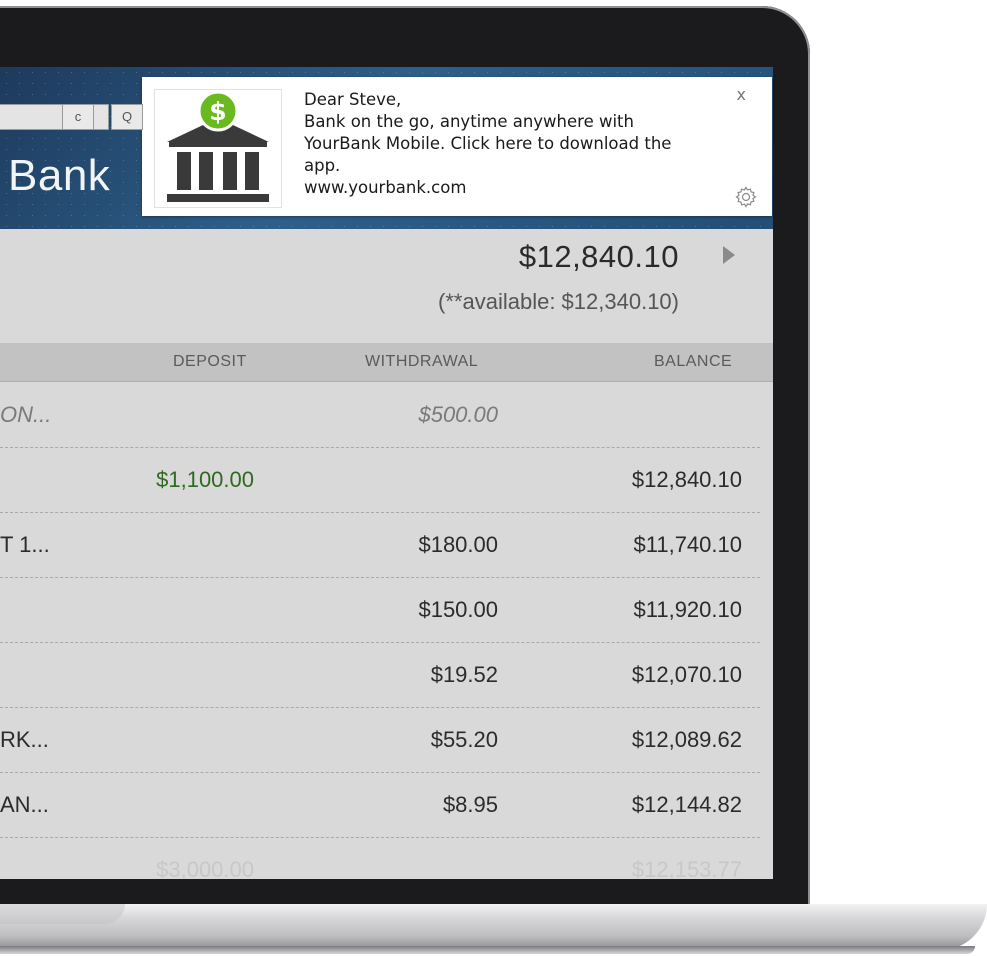 The width and height of the screenshot is (987, 956). What do you see at coordinates (421, 362) in the screenshot?
I see `column-withdrawal: WITHDRAWAL` at bounding box center [421, 362].